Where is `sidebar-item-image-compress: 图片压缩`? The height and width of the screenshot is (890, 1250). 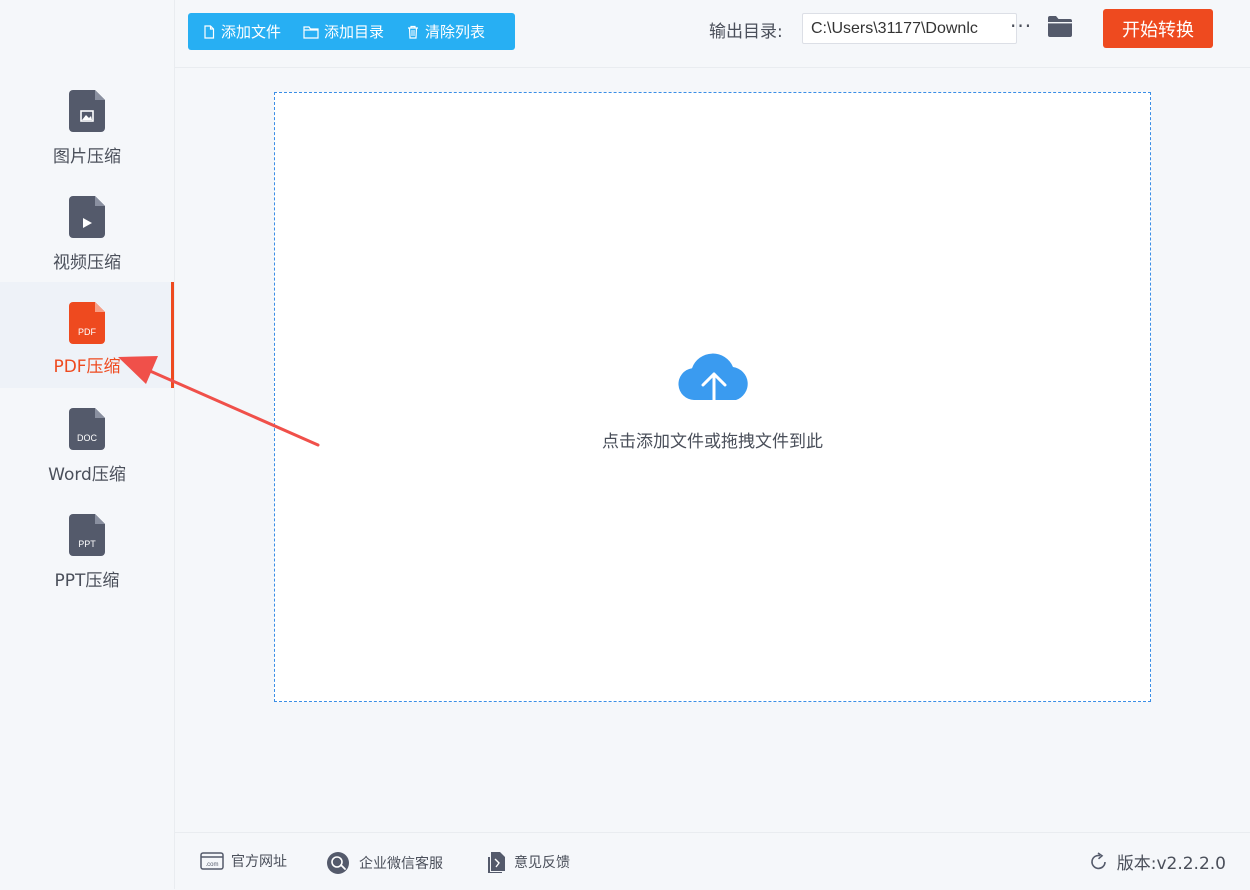
sidebar-item-image-compress: 图片压缩 is located at coordinates (87, 135).